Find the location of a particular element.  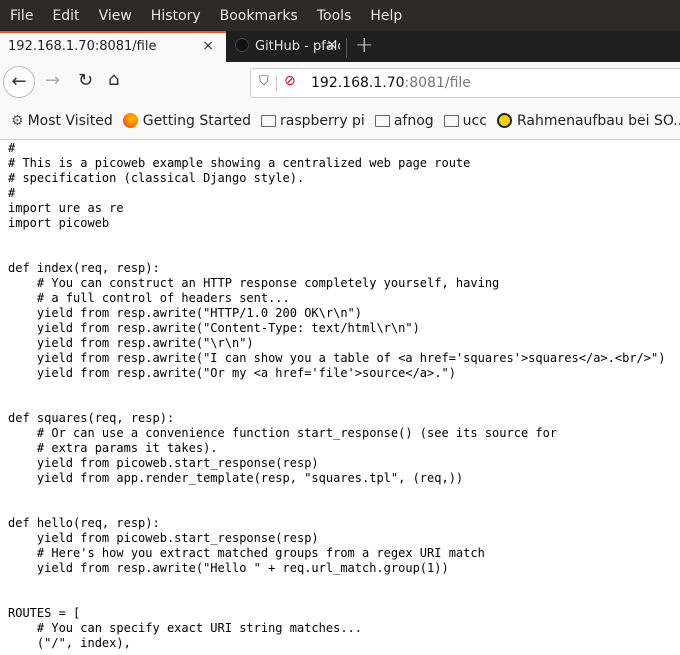

bookmark-most-visited: ⚙ Most Visited is located at coordinates (62, 121).